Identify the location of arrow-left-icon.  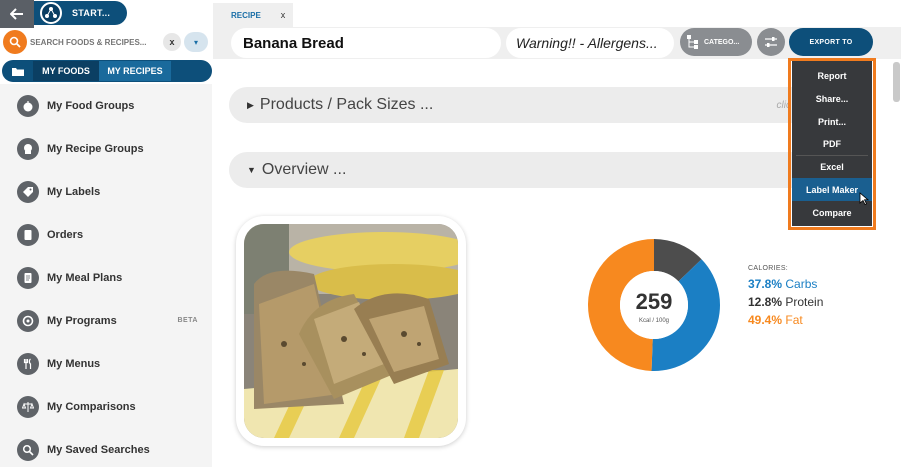
(16, 14).